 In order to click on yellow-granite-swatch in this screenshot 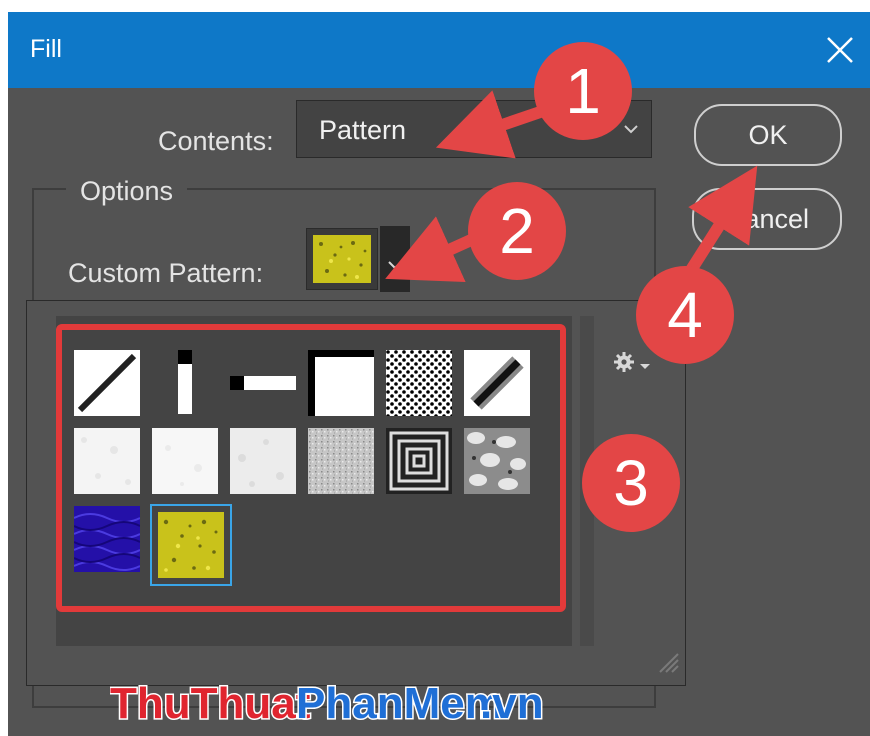, I will do `click(342, 259)`.